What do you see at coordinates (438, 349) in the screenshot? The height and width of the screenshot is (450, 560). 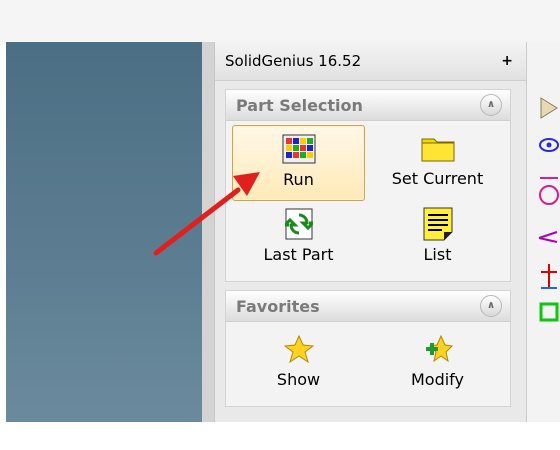 I see `star-plus-icon` at bounding box center [438, 349].